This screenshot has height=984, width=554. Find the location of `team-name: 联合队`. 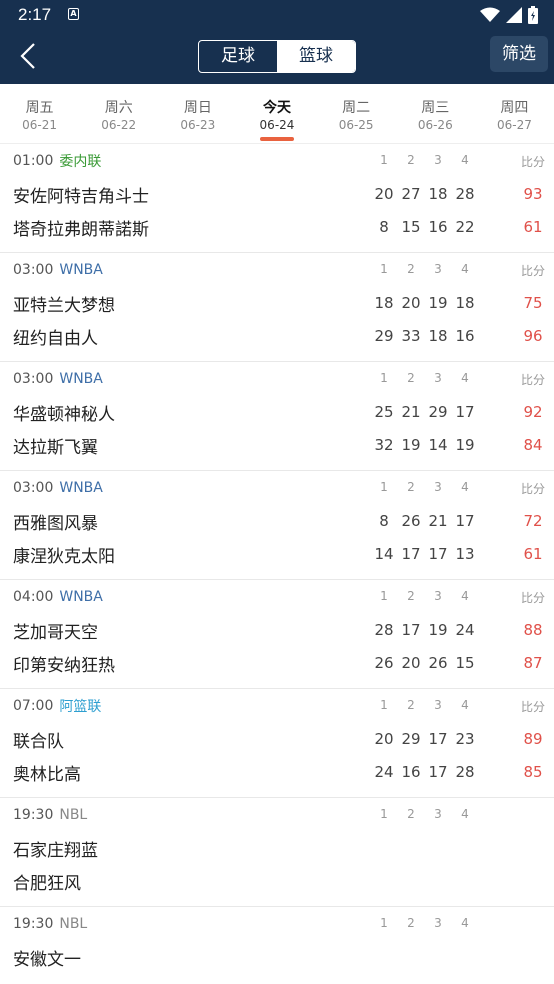

team-name: 联合队 is located at coordinates (38, 742).